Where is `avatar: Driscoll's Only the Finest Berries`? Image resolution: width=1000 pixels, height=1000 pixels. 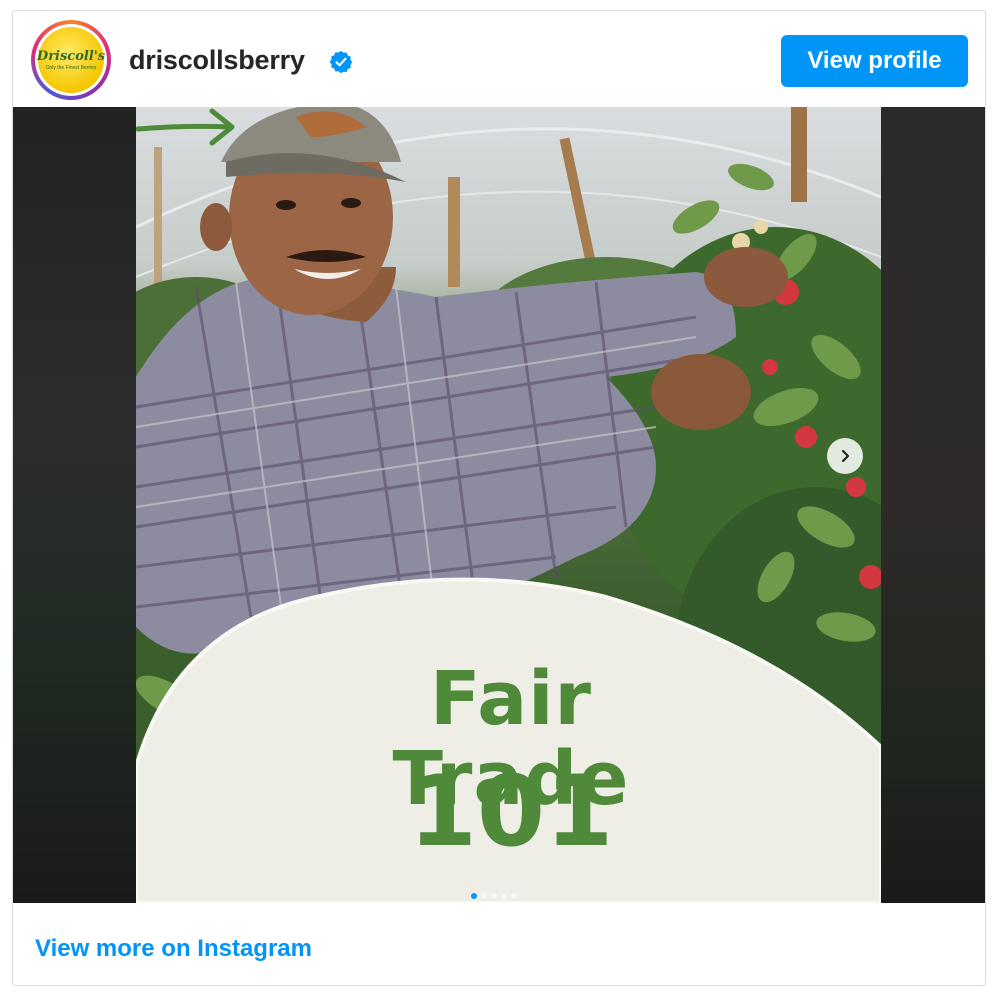 avatar: Driscoll's Only the Finest Berries is located at coordinates (71, 60).